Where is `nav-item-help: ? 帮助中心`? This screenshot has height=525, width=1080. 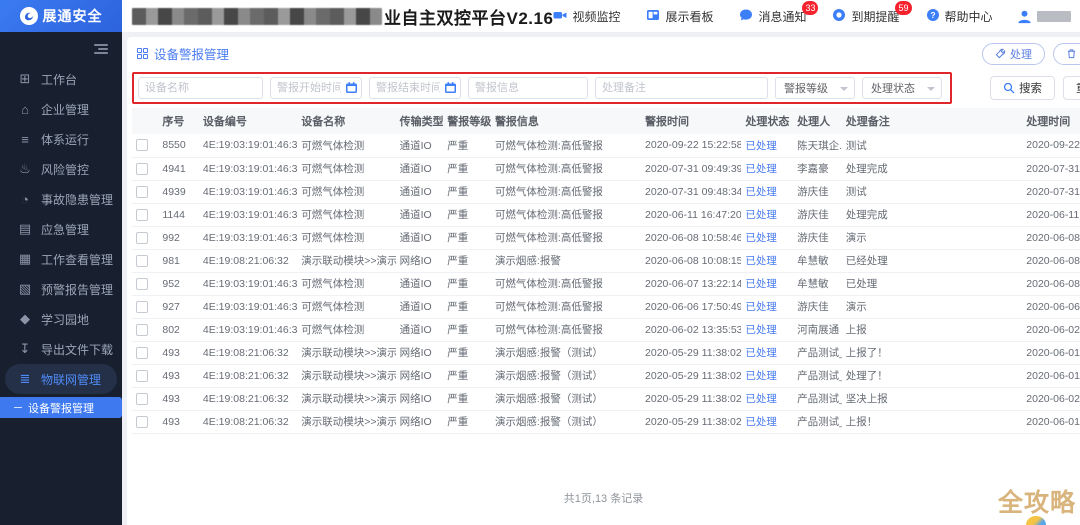
nav-item-help: ? 帮助中心 is located at coordinates (959, 16).